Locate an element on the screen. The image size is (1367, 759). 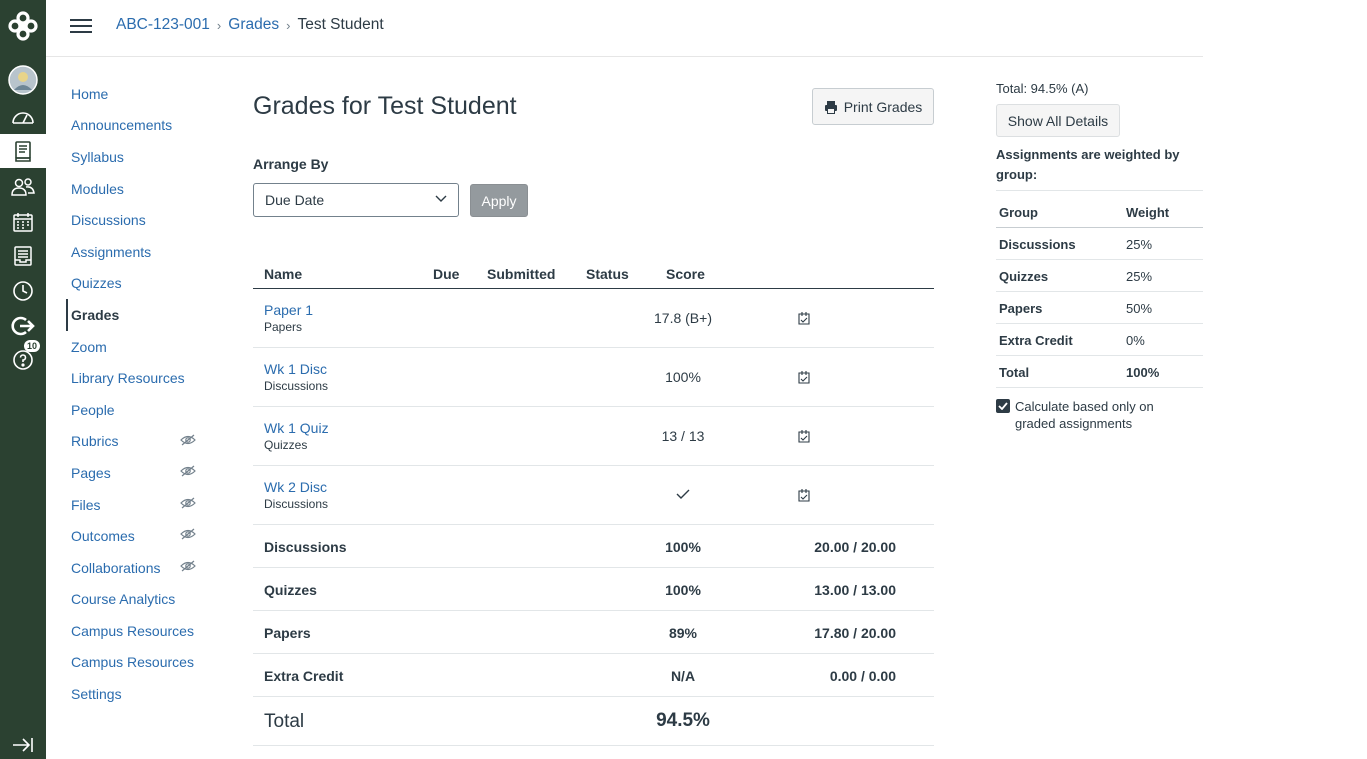
course-nav-campus-resources: Campus Resources is located at coordinates (136, 631).